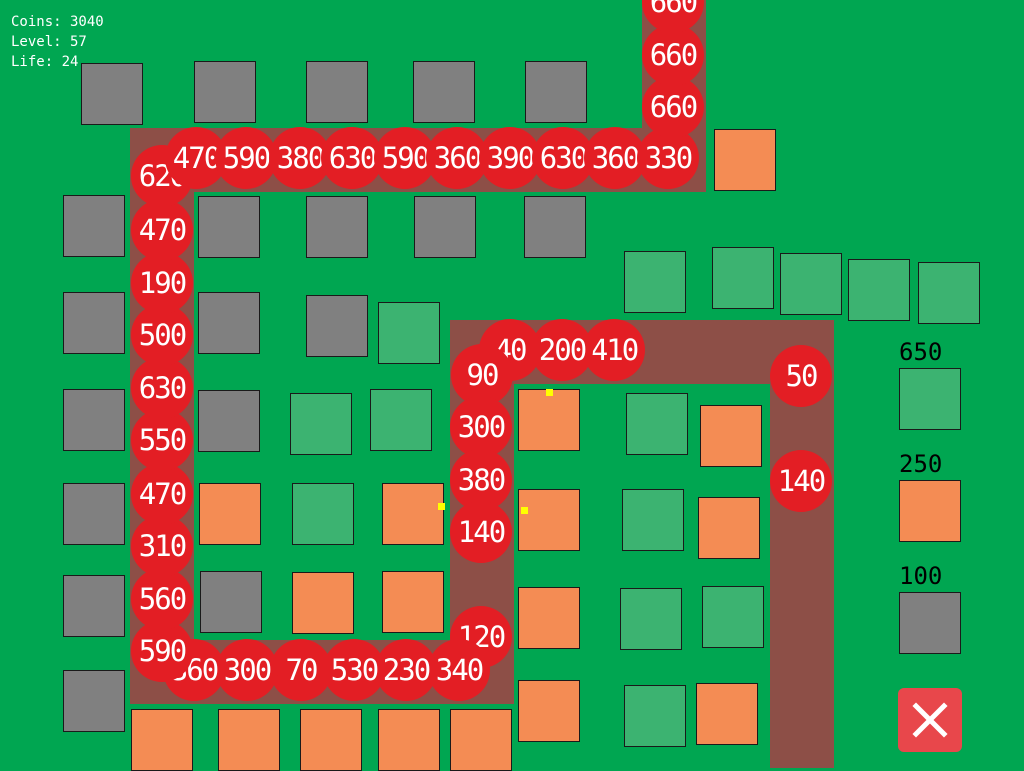 Image resolution: width=1024 pixels, height=771 pixels. What do you see at coordinates (354, 670) in the screenshot?
I see `enemy: 530` at bounding box center [354, 670].